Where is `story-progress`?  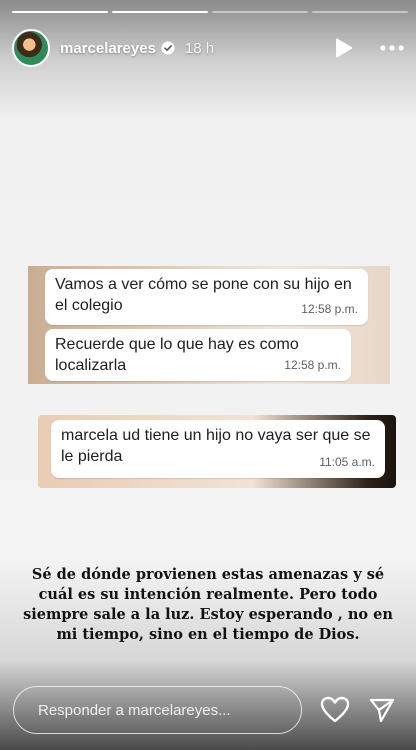 story-progress is located at coordinates (210, 12).